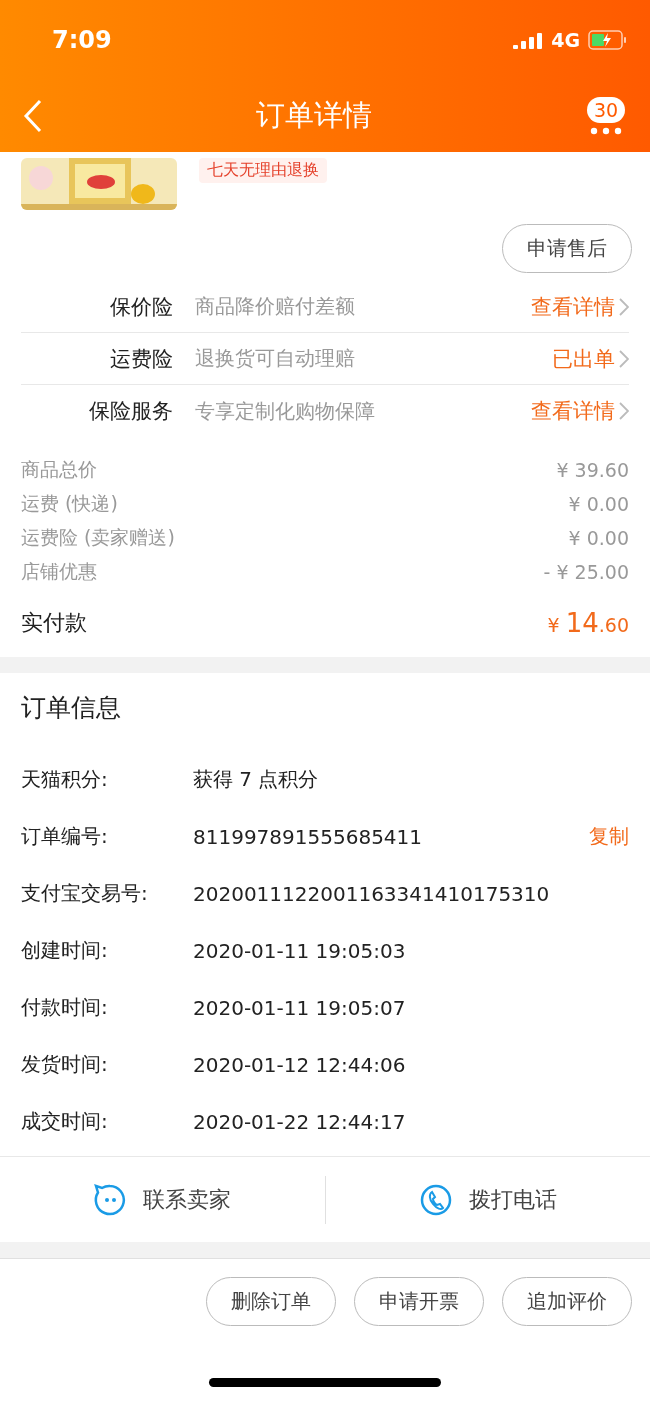 This screenshot has height=1407, width=650. Describe the element at coordinates (85, 893) in the screenshot. I see `info-label: 支付宝交易号:` at that location.